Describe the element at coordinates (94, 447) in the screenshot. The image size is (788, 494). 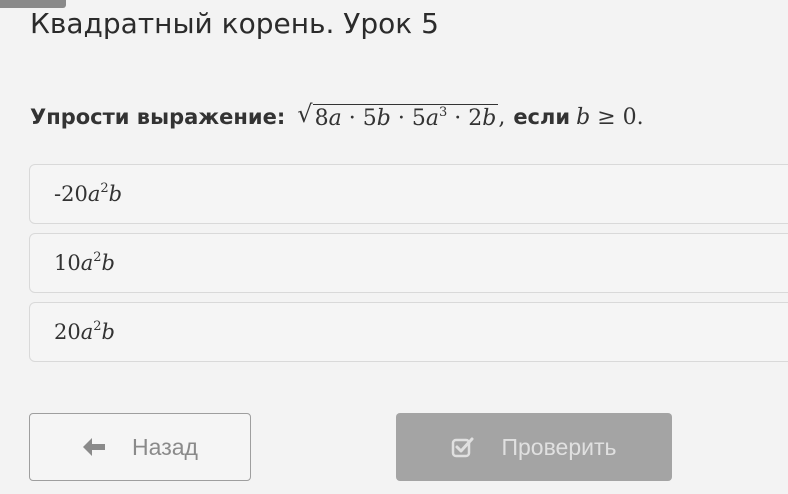
I see `arrow-left-icon` at that location.